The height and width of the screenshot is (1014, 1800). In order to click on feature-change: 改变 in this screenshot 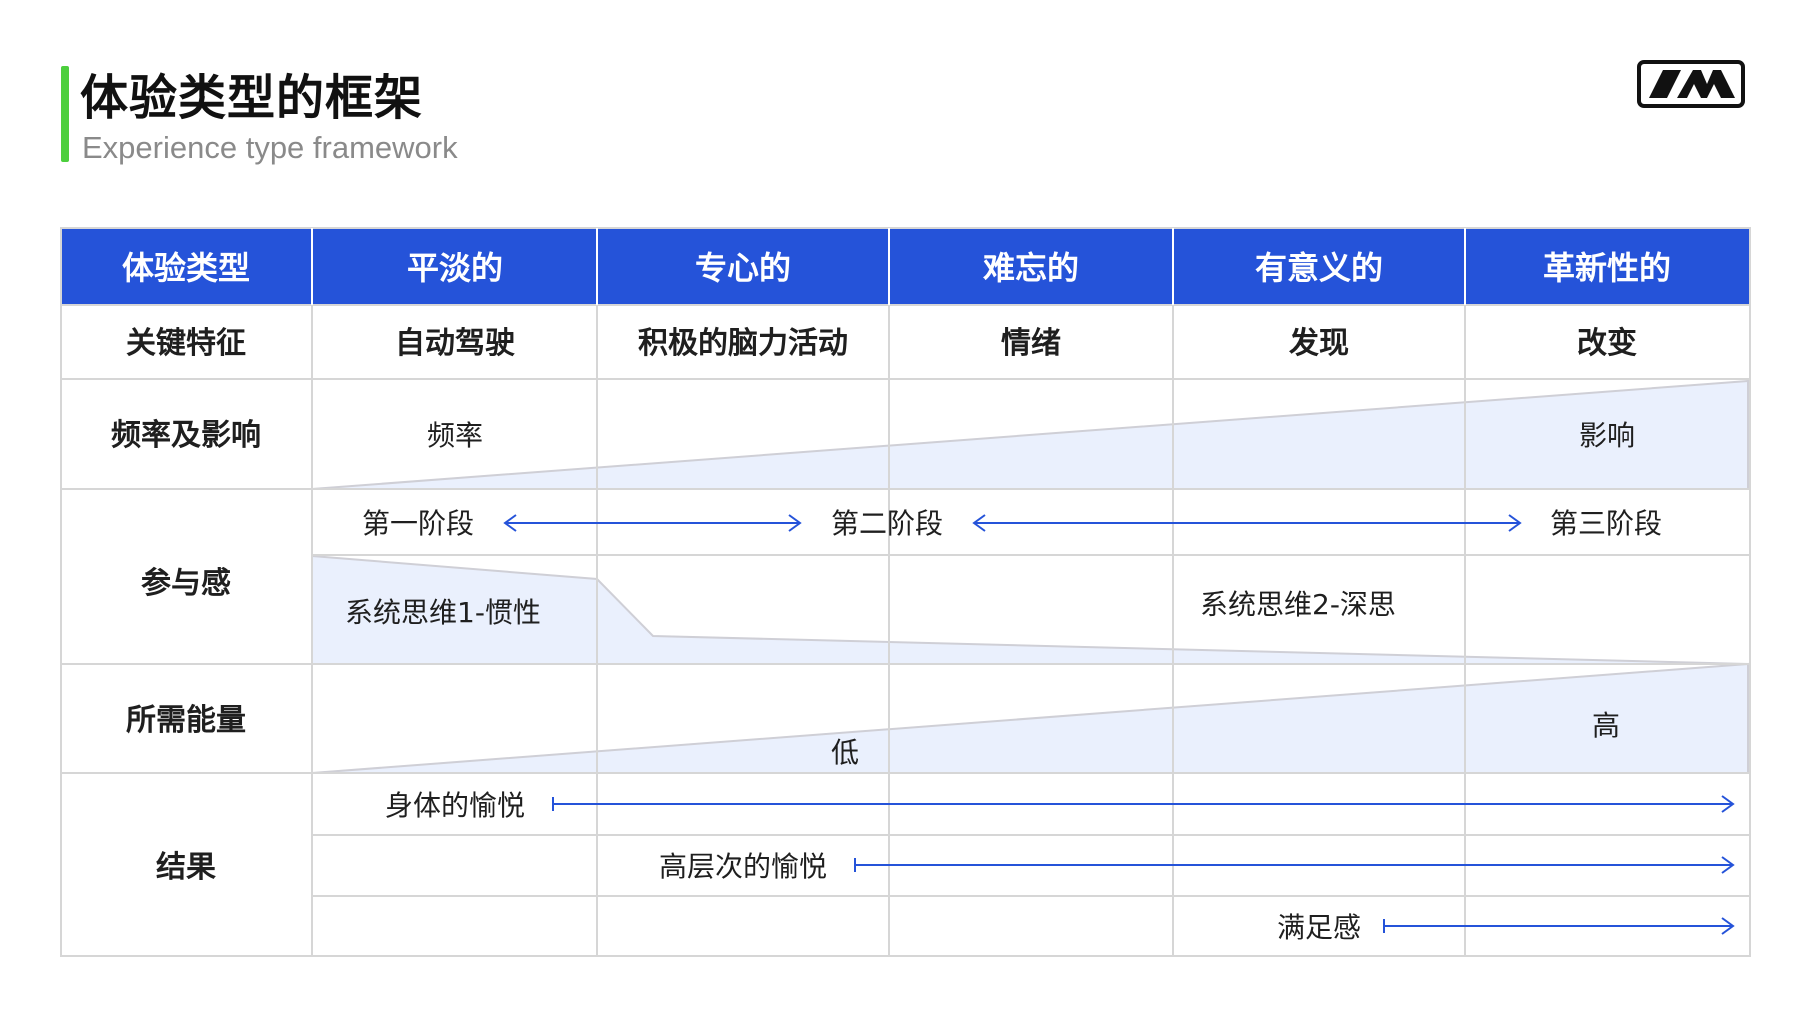, I will do `click(1607, 343)`.